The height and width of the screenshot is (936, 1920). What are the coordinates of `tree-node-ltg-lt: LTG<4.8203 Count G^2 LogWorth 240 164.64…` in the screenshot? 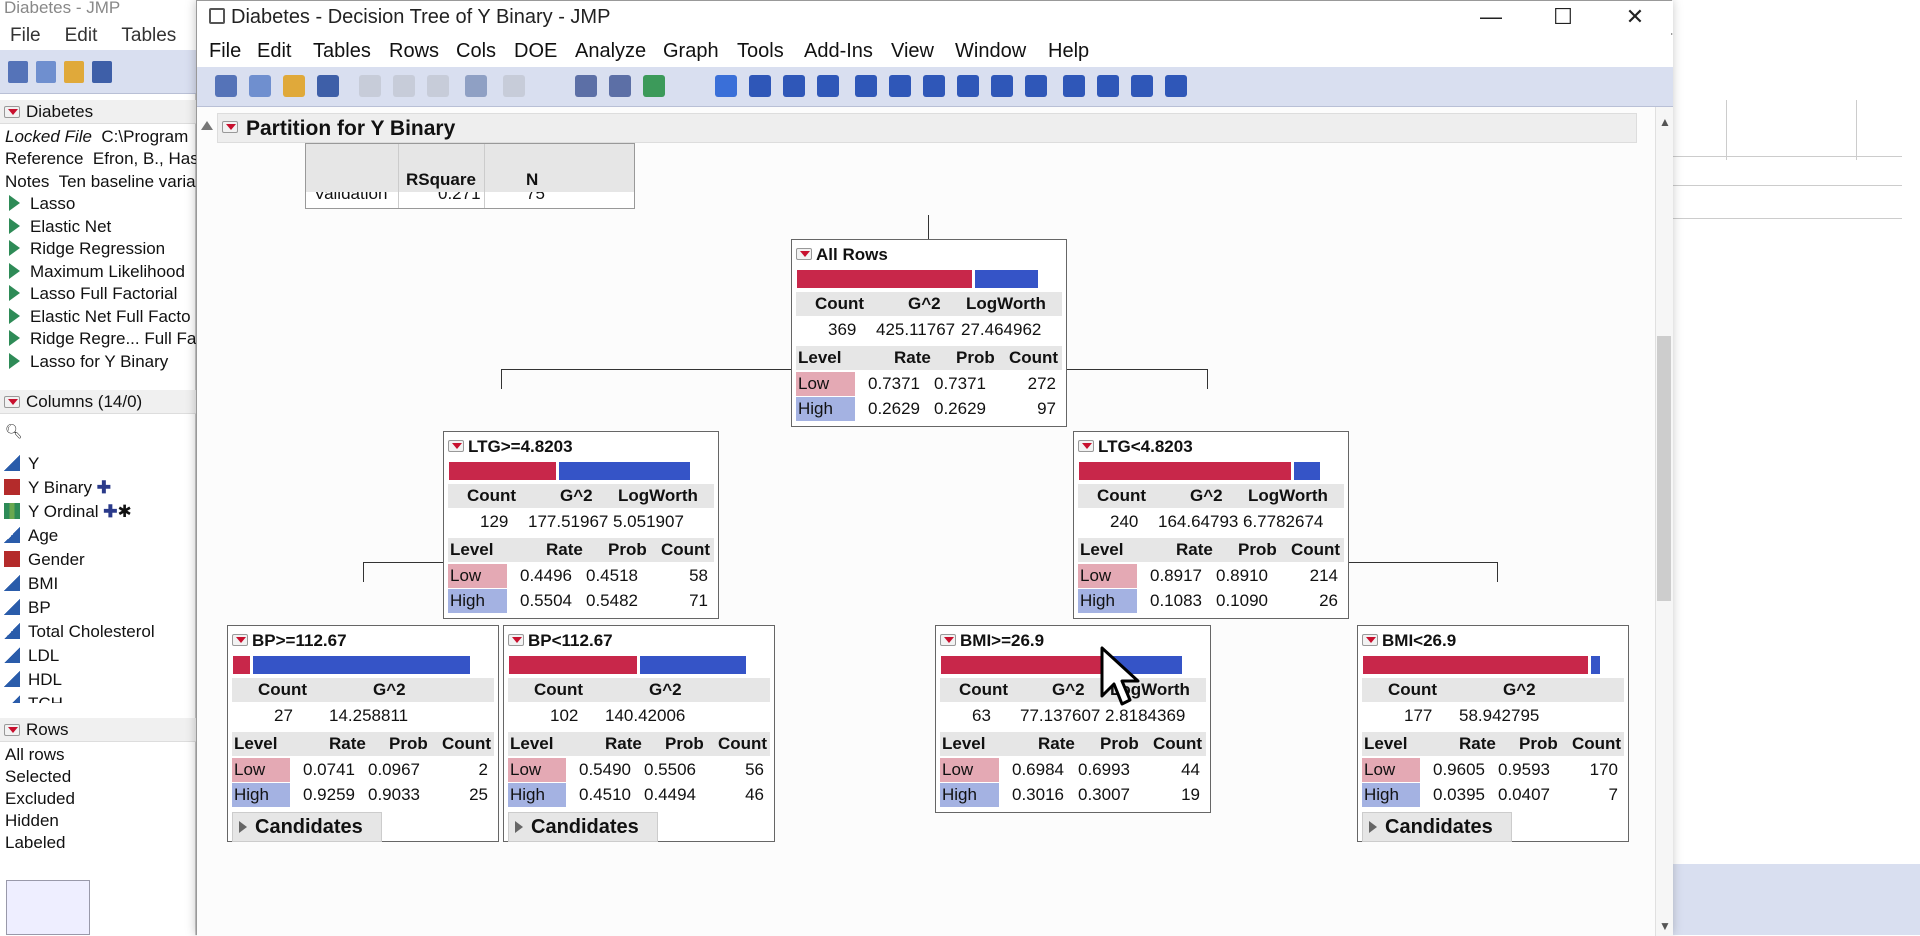 It's located at (1211, 525).